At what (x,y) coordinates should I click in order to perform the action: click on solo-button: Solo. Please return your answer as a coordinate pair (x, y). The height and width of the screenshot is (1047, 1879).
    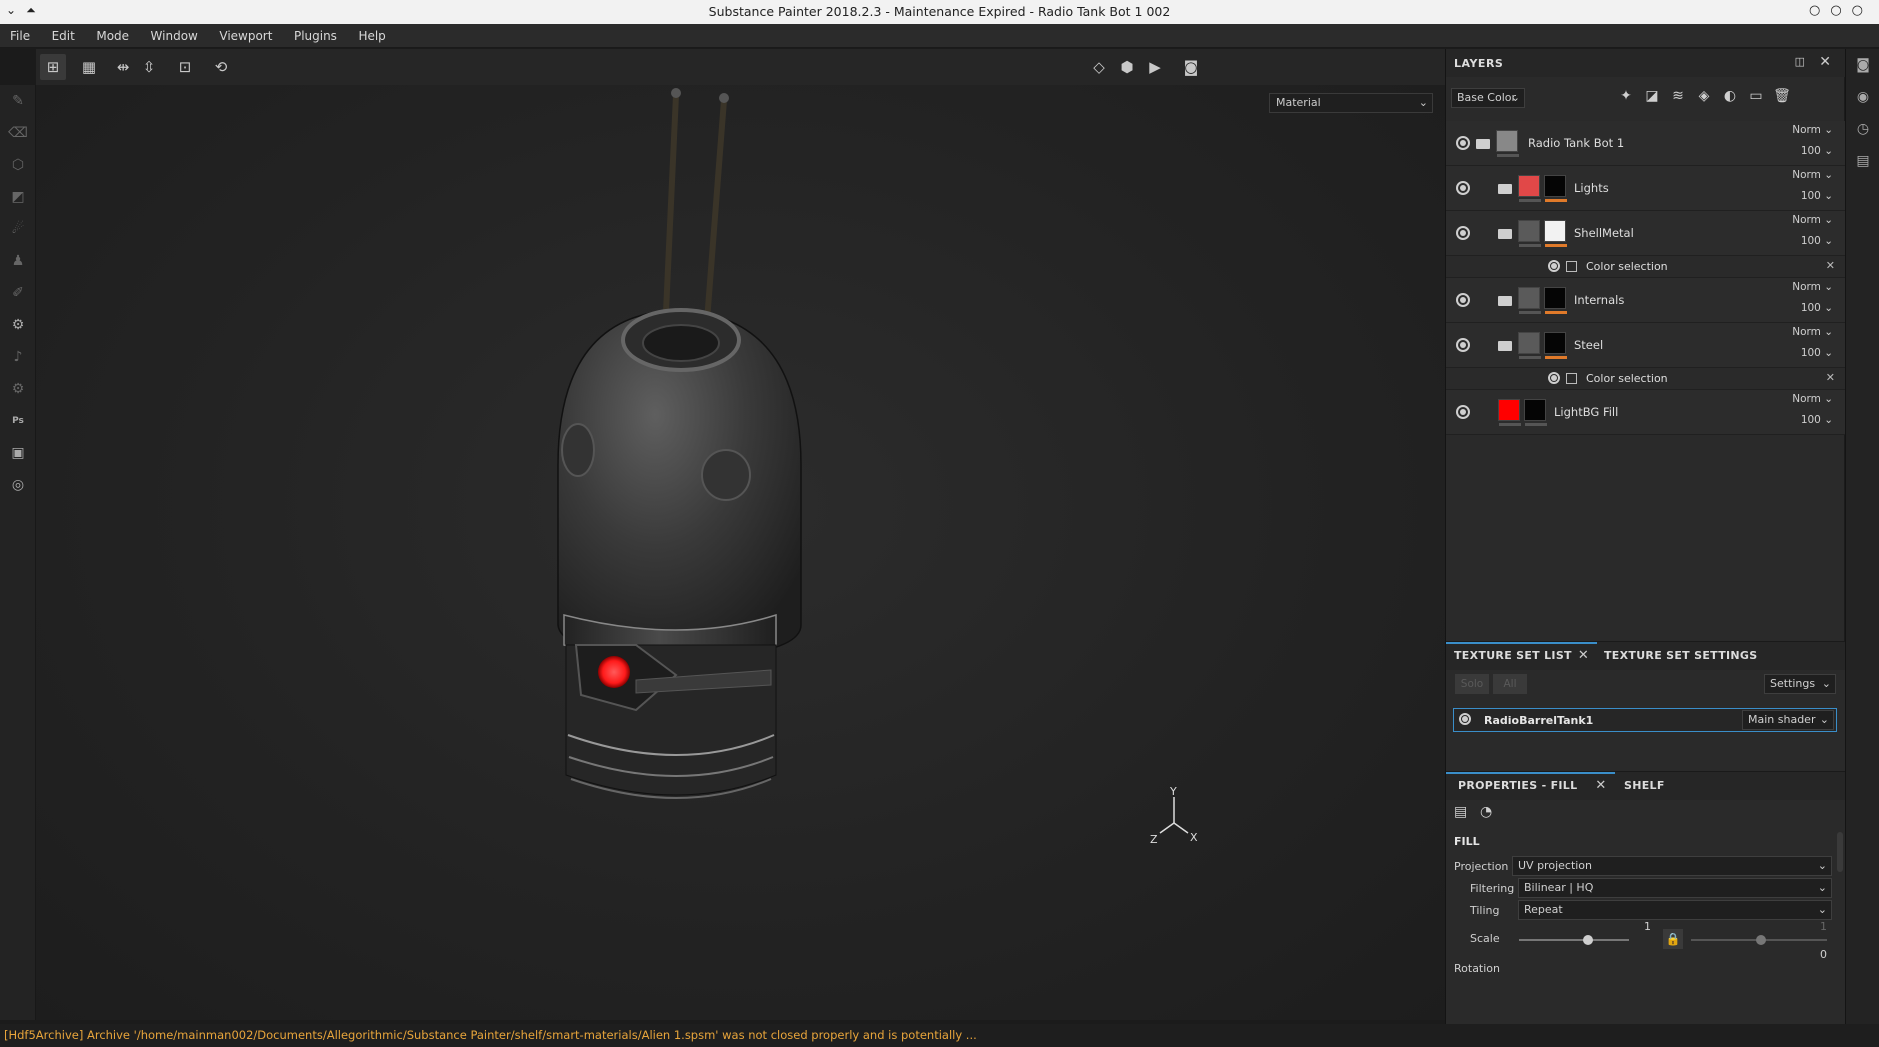
    Looking at the image, I should click on (1472, 684).